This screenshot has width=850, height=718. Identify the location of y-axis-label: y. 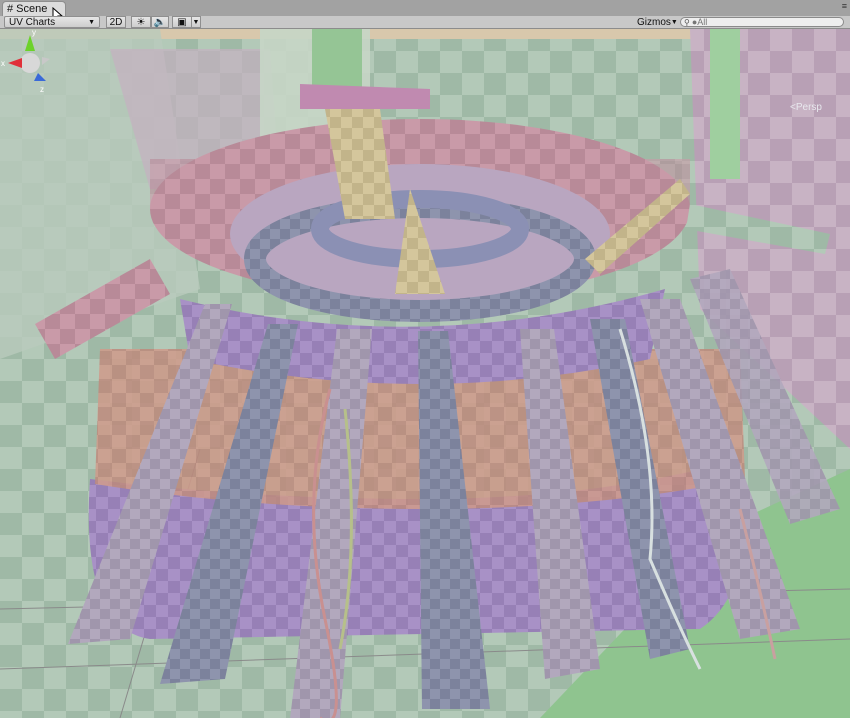
(34, 33).